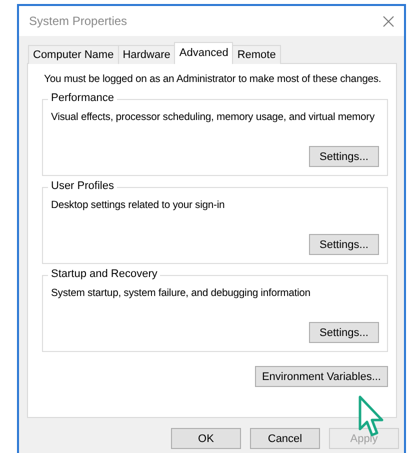  What do you see at coordinates (138, 205) in the screenshot?
I see `group-description: Desktop settings related to your sign-in` at bounding box center [138, 205].